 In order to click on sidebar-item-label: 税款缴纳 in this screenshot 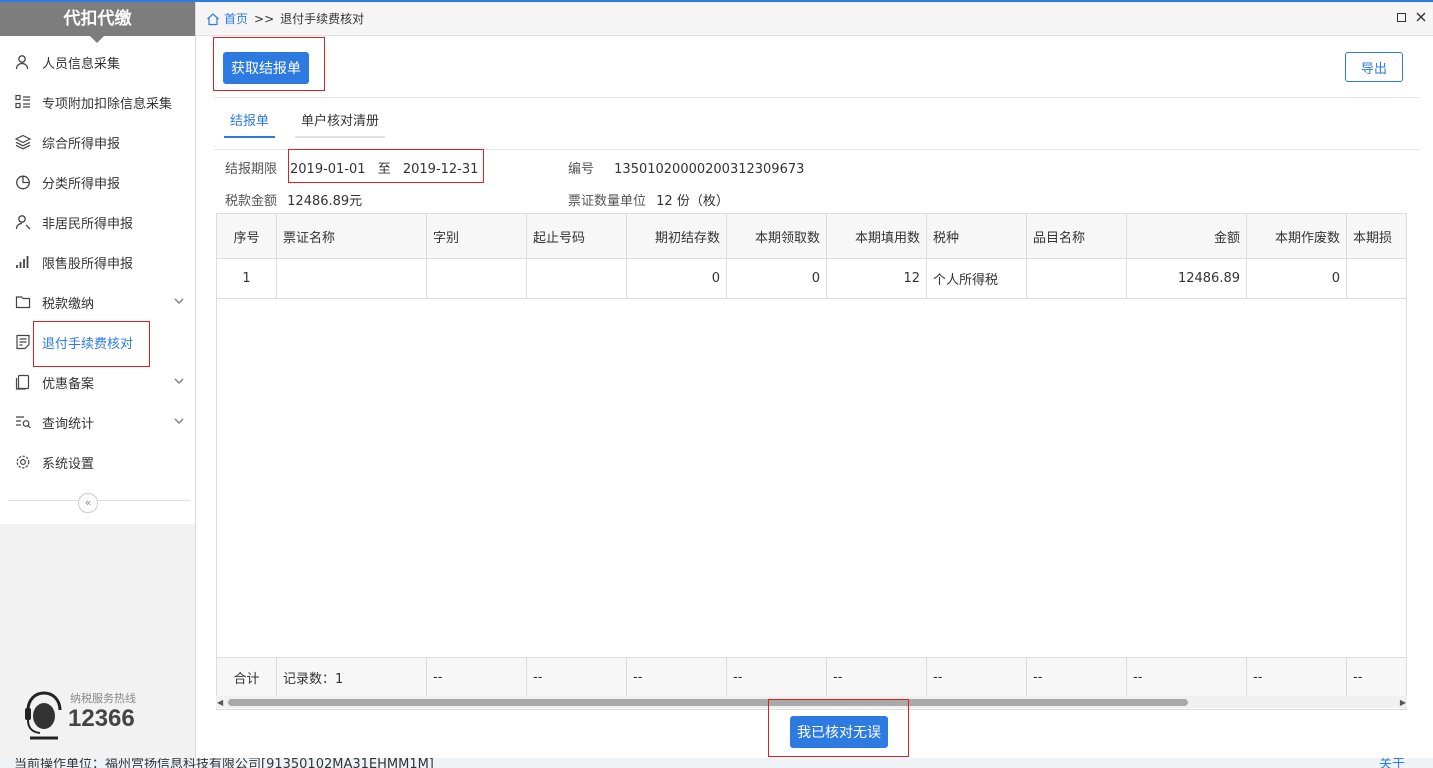, I will do `click(68, 304)`.